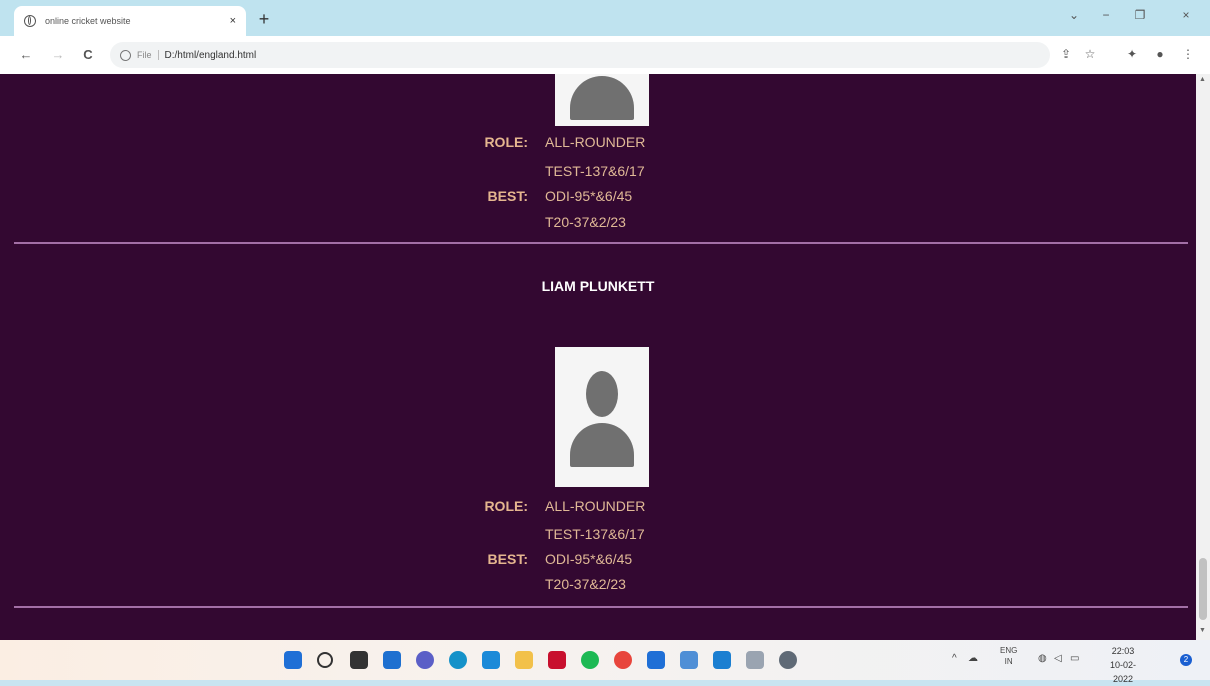  Describe the element at coordinates (325, 660) in the screenshot. I see `search-icon` at that location.